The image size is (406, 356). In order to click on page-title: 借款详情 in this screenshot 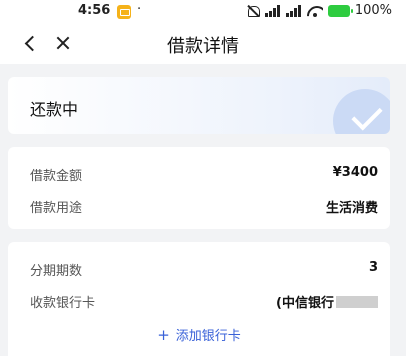, I will do `click(203, 46)`.